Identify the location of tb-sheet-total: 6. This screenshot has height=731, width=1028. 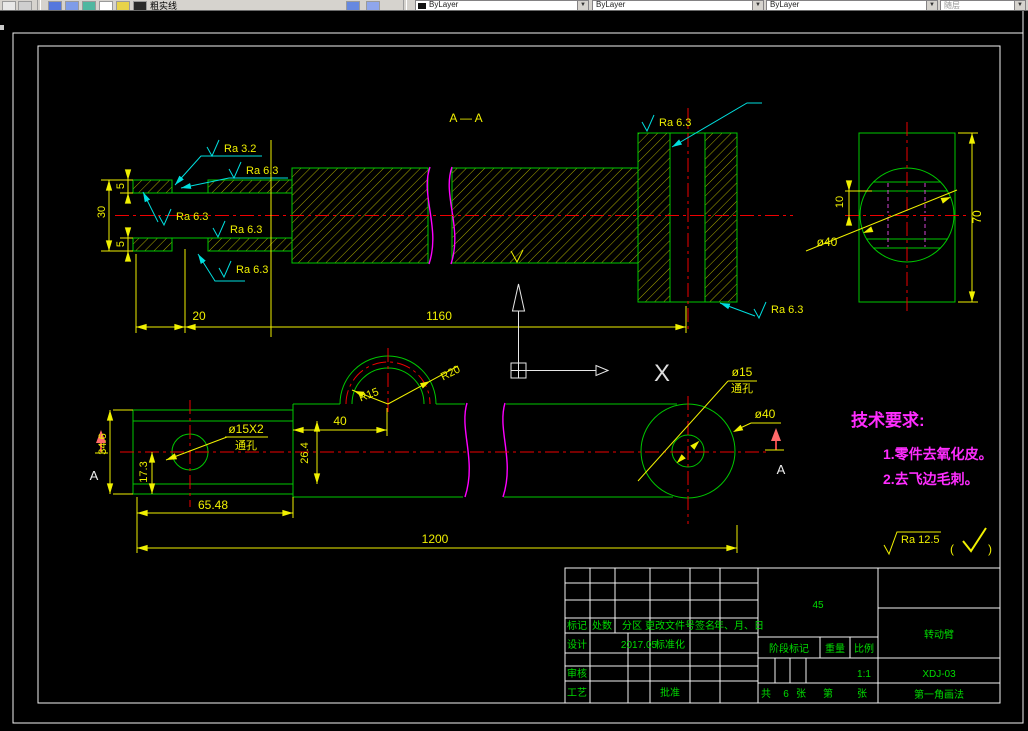
(786, 694).